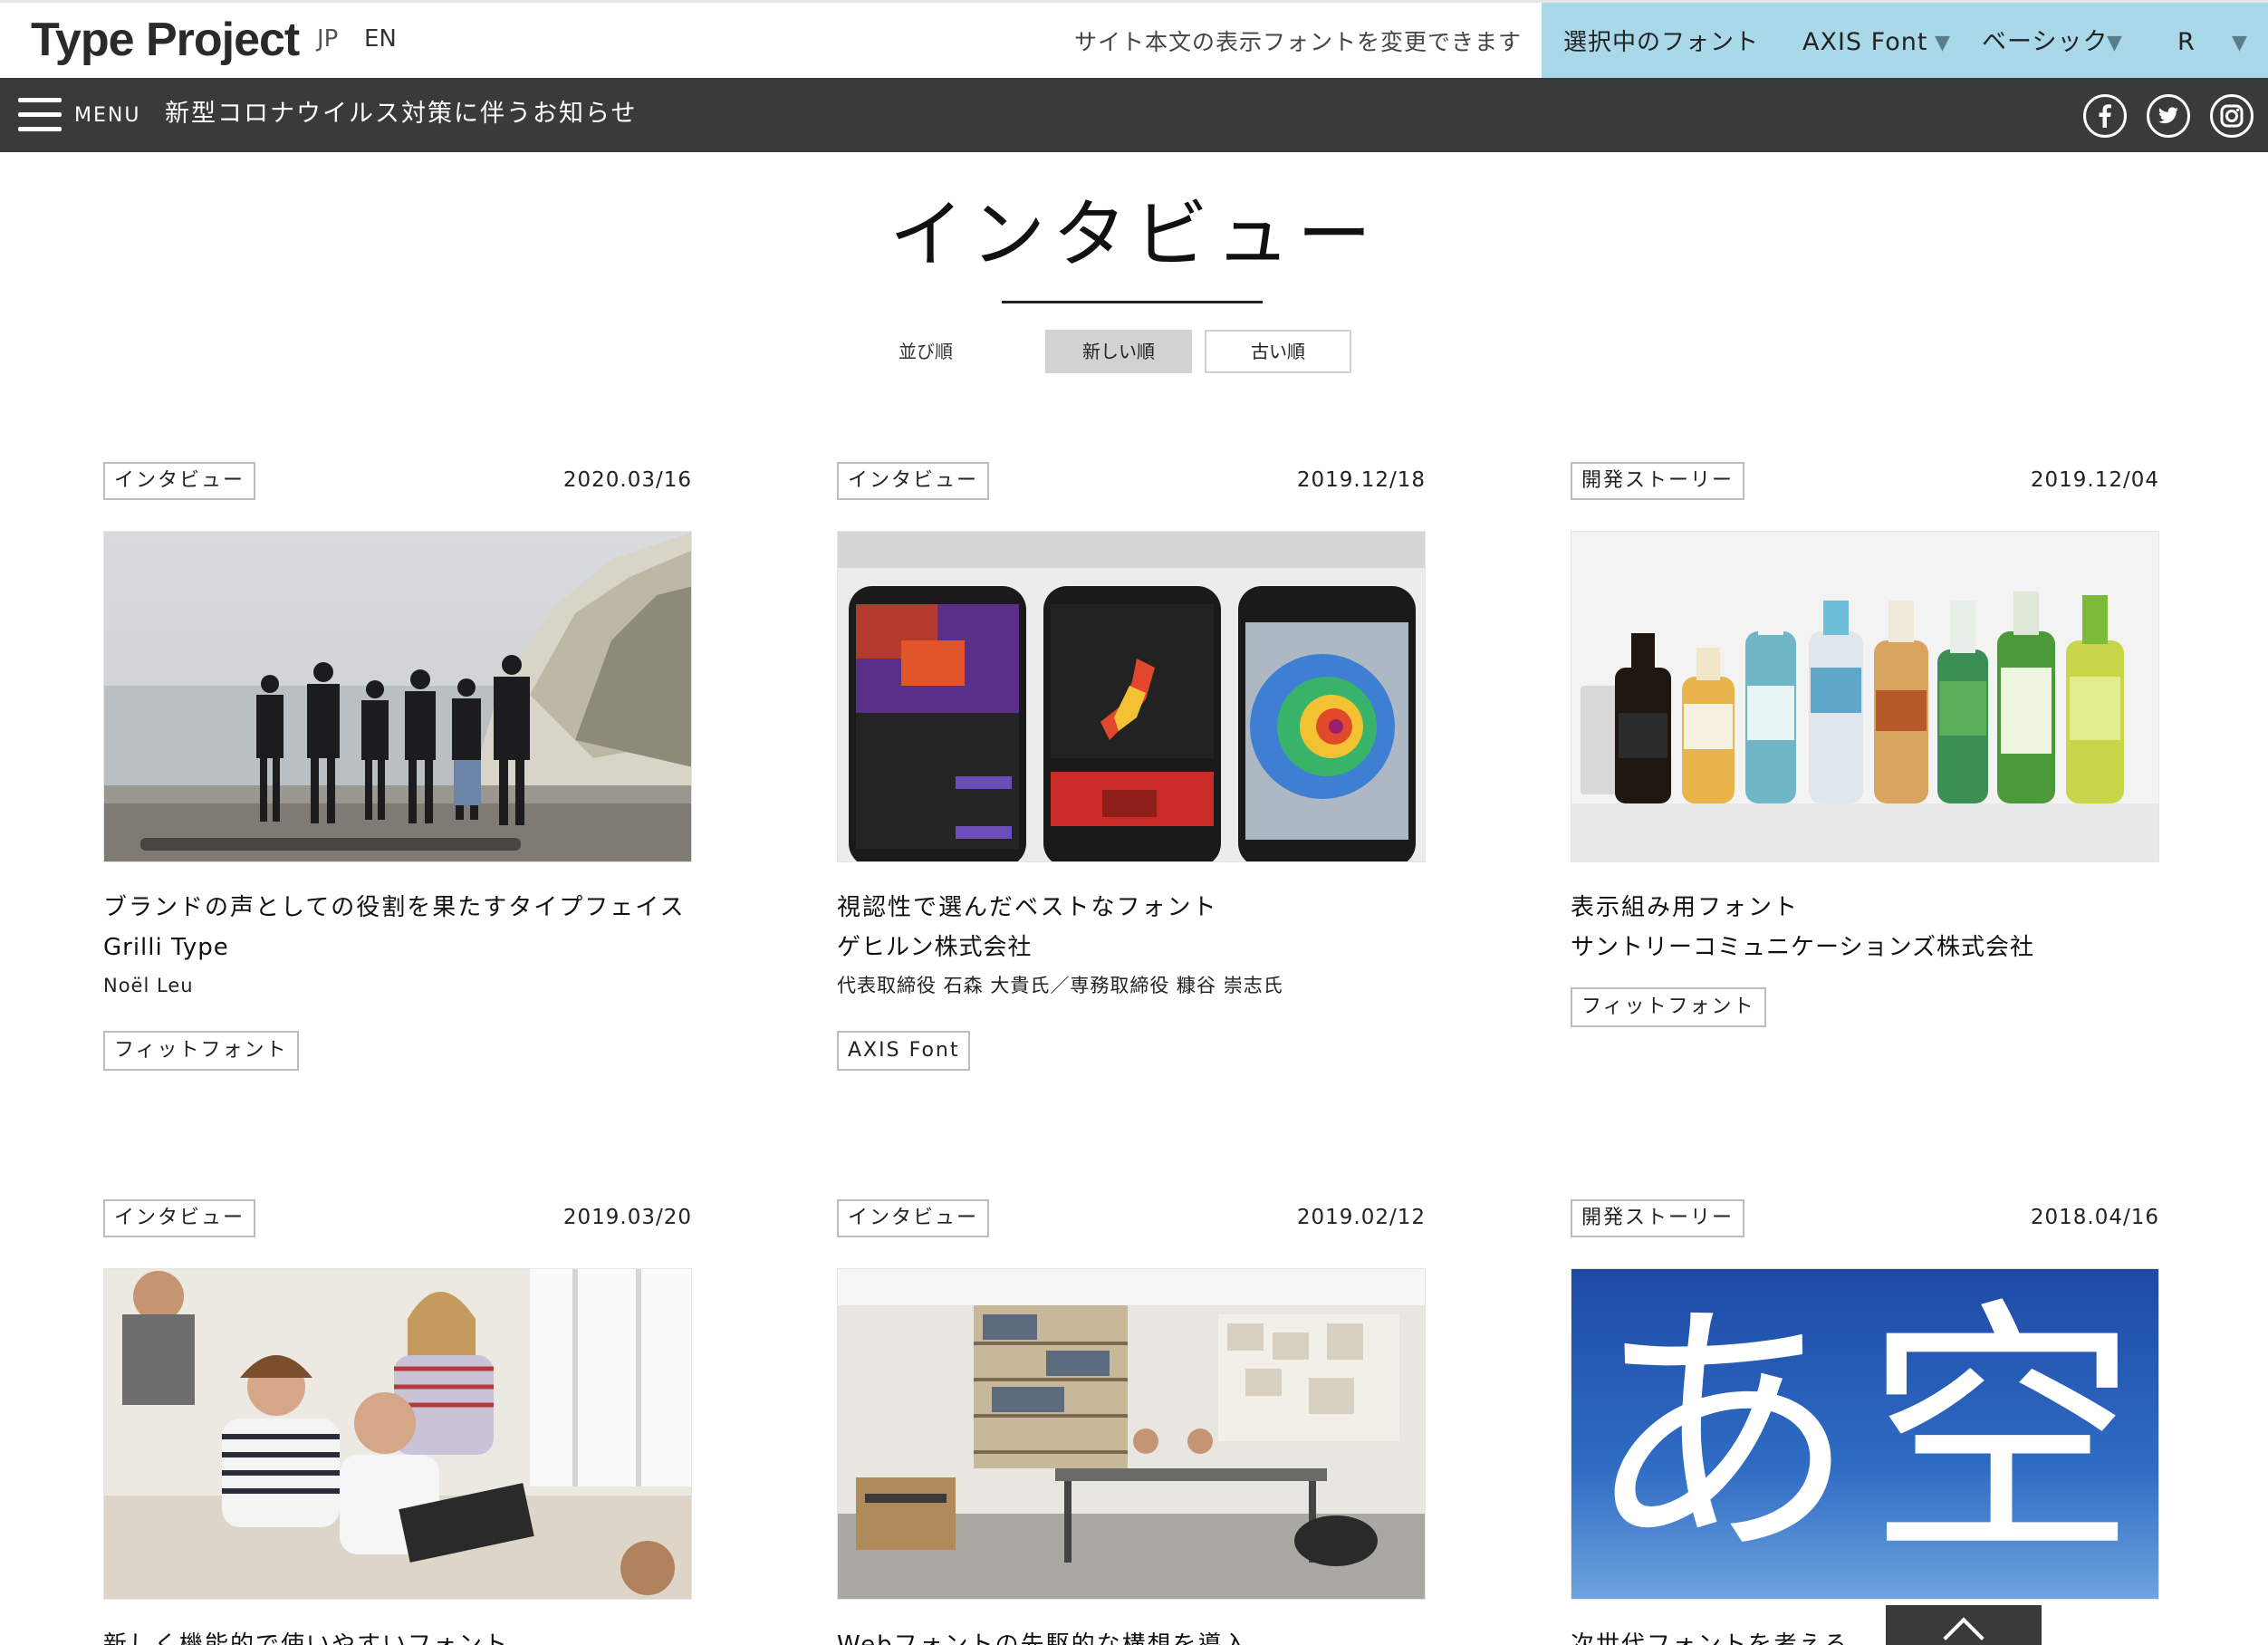  Describe the element at coordinates (1134, 235) in the screenshot. I see `page-title: インタビュー` at that location.